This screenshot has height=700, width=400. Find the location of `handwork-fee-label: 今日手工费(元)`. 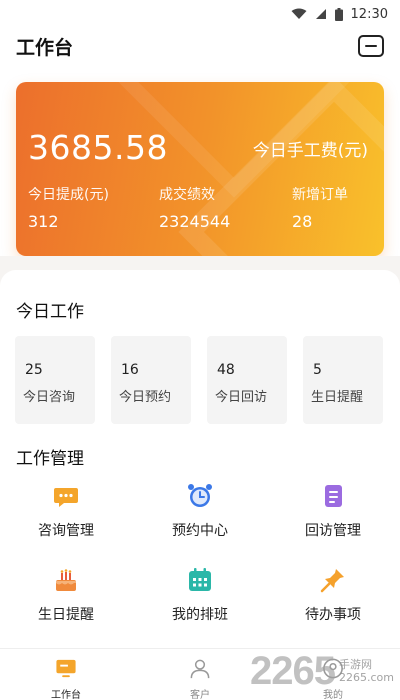

handwork-fee-label: 今日手工费(元) is located at coordinates (310, 151).